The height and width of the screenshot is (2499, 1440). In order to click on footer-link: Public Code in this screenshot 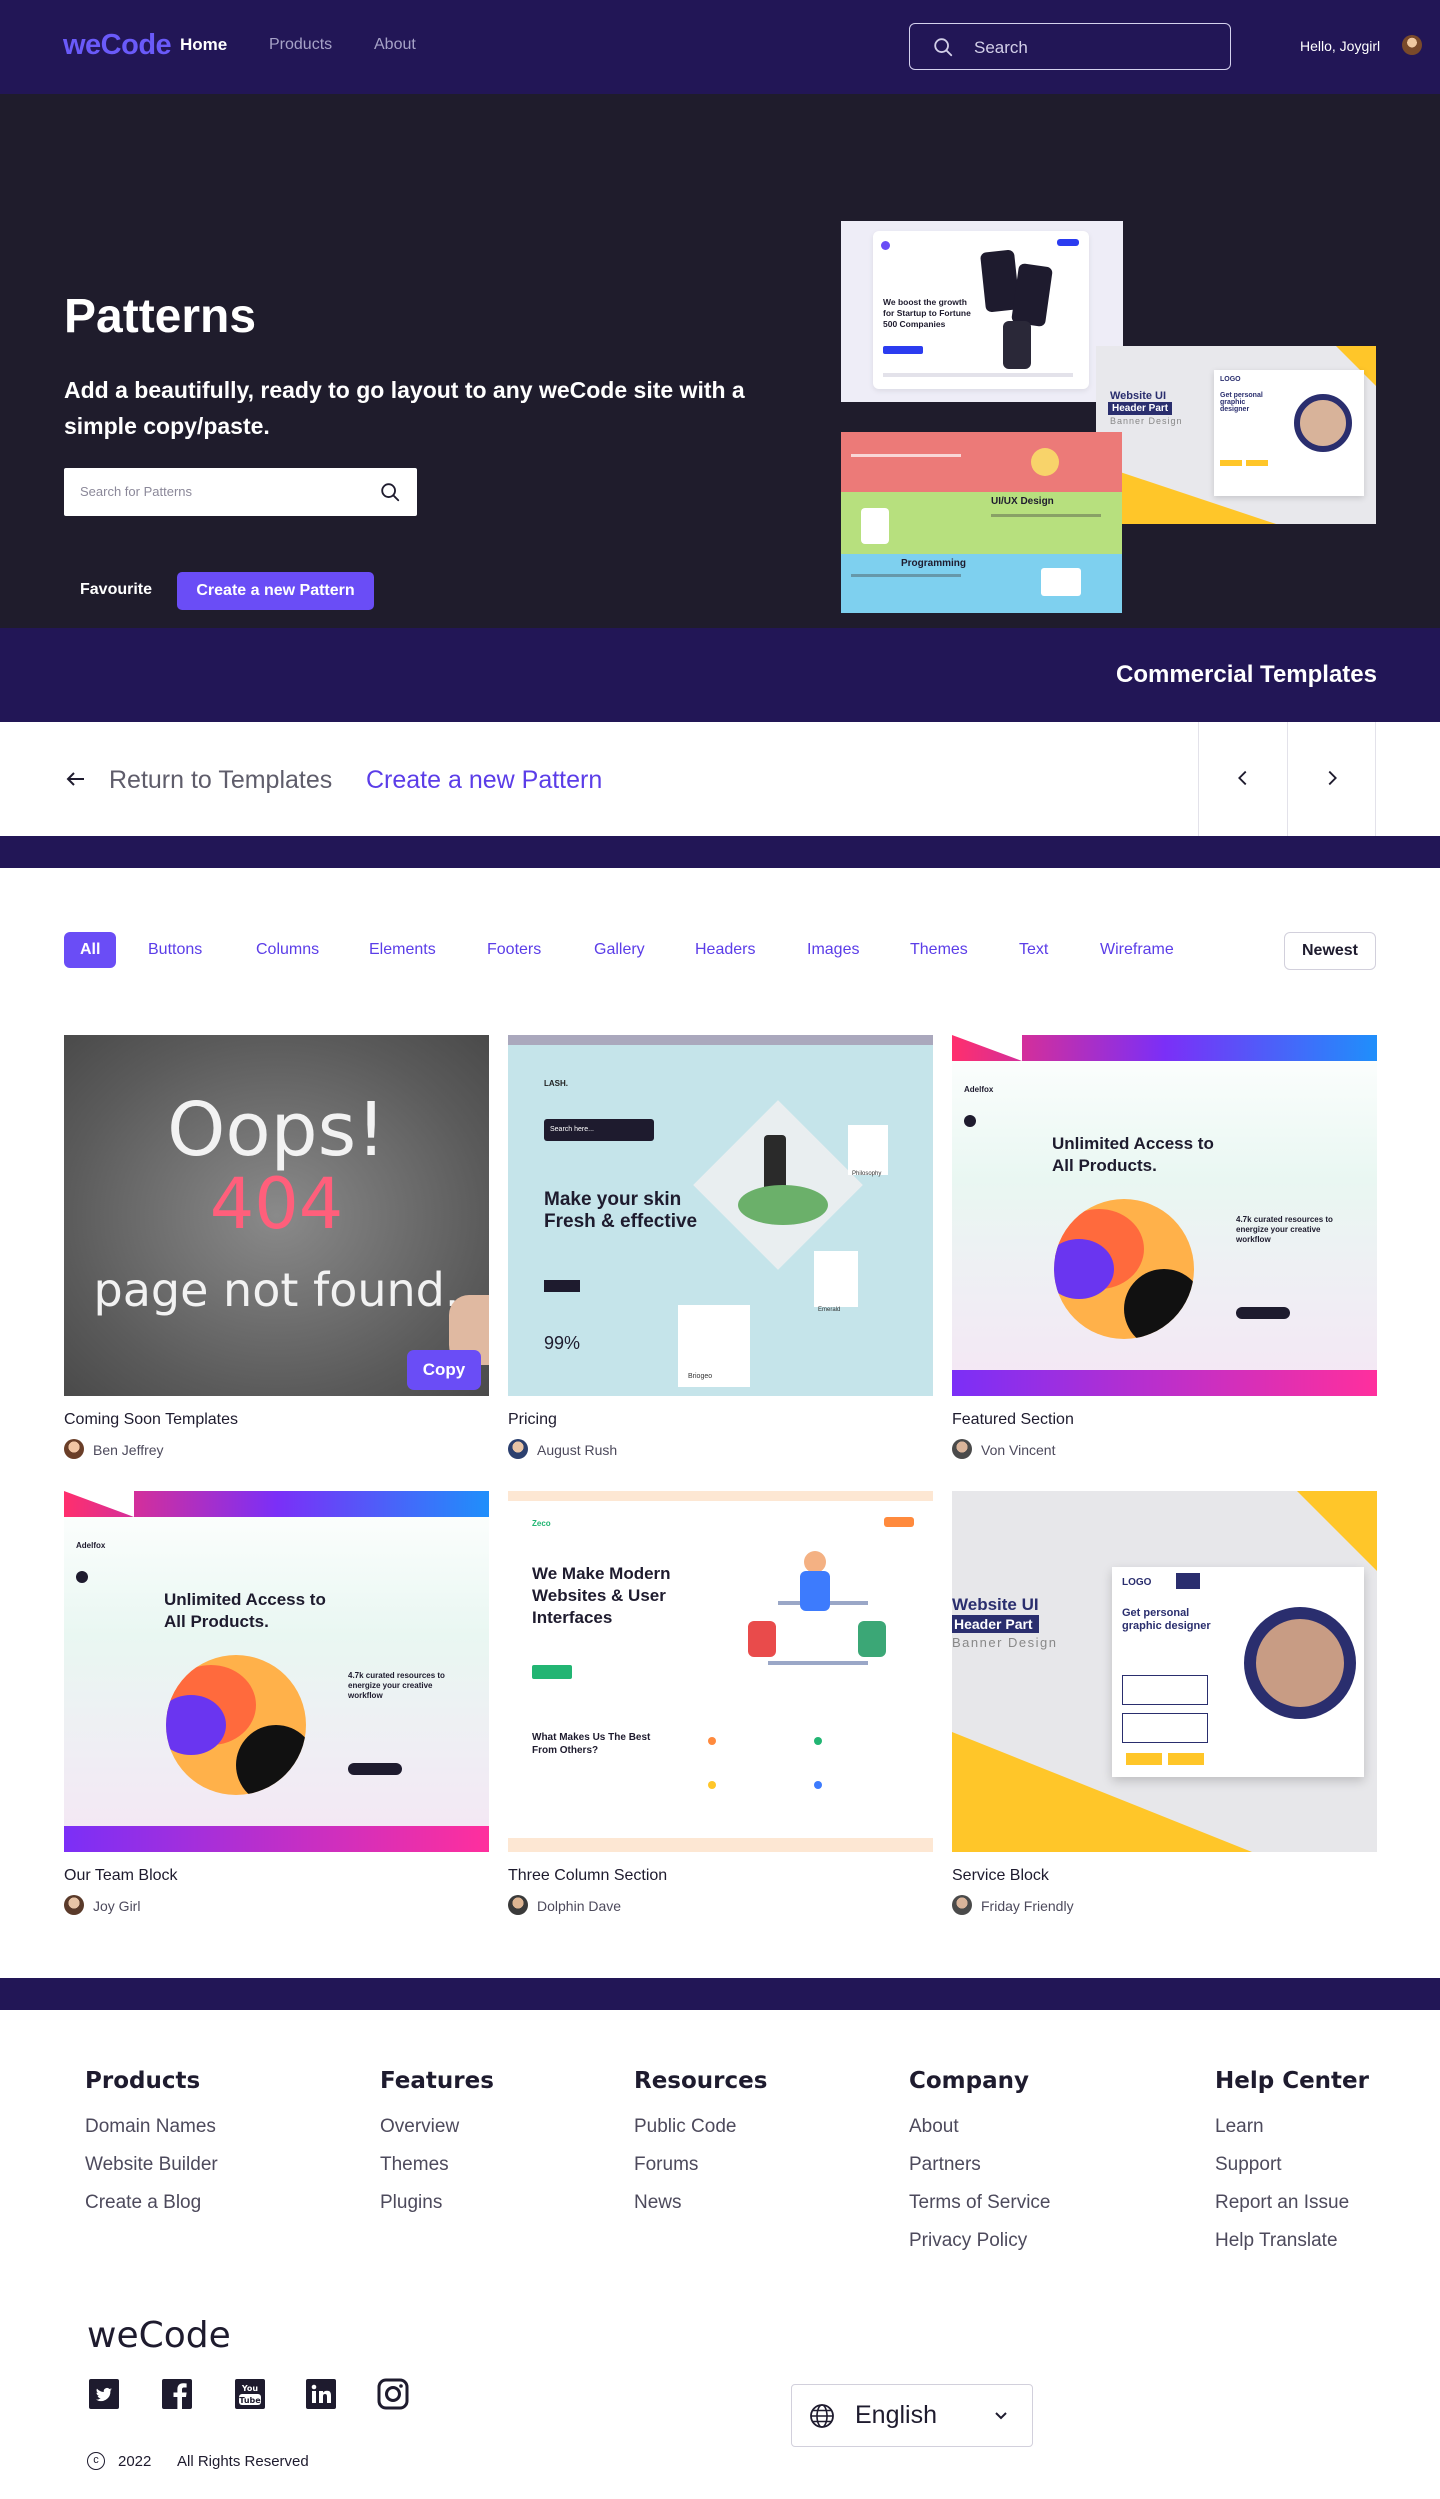, I will do `click(700, 2127)`.